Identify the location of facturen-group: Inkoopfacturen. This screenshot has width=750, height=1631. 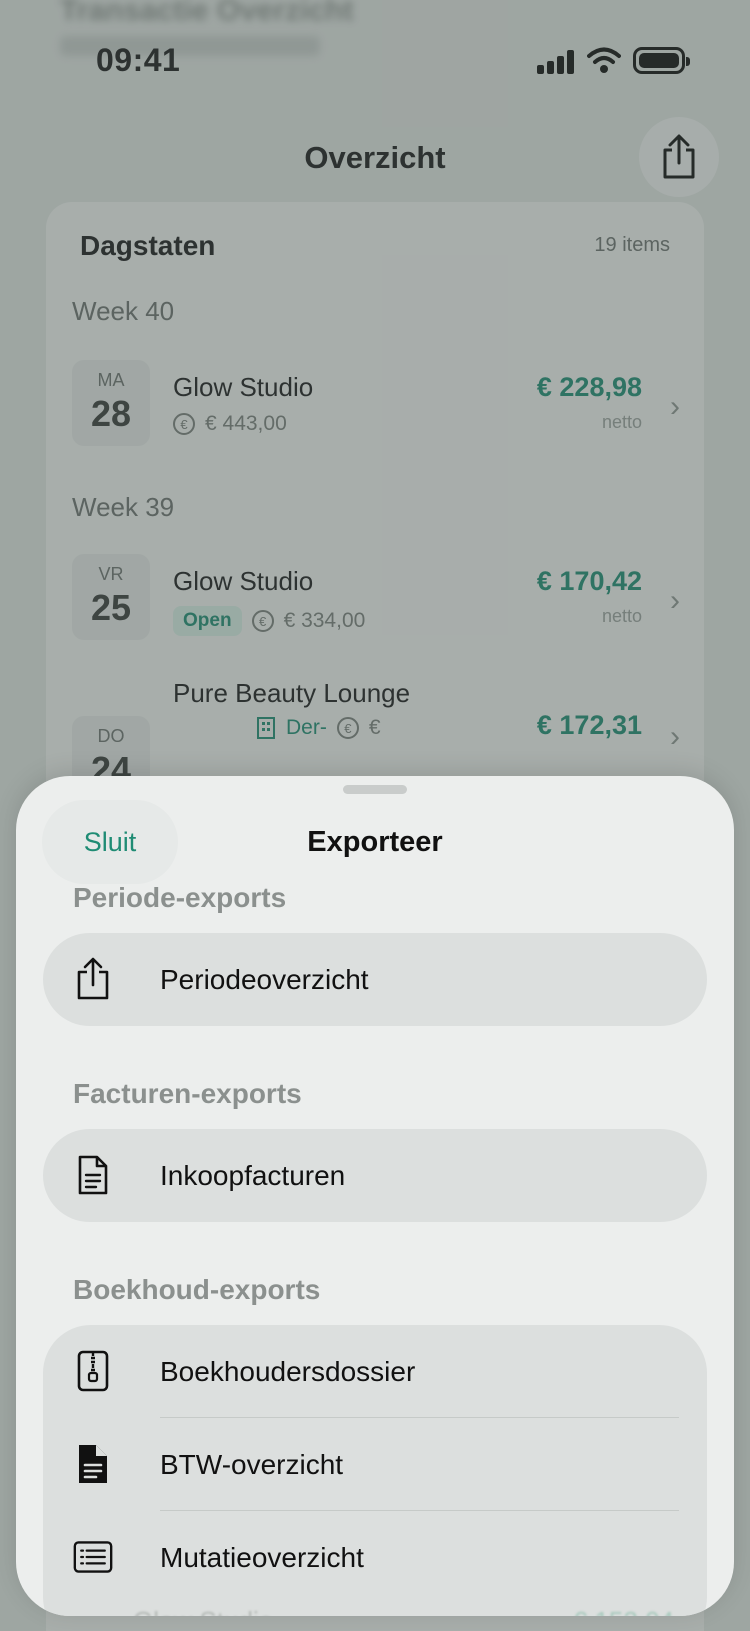
(375, 1175).